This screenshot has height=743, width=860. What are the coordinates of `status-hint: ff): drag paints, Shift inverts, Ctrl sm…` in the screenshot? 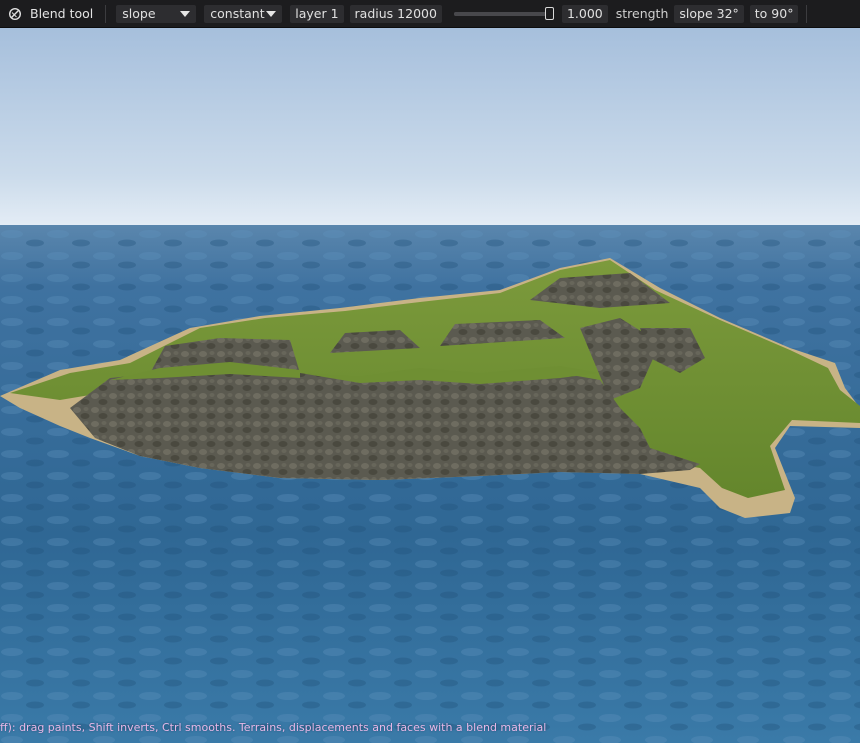 It's located at (273, 727).